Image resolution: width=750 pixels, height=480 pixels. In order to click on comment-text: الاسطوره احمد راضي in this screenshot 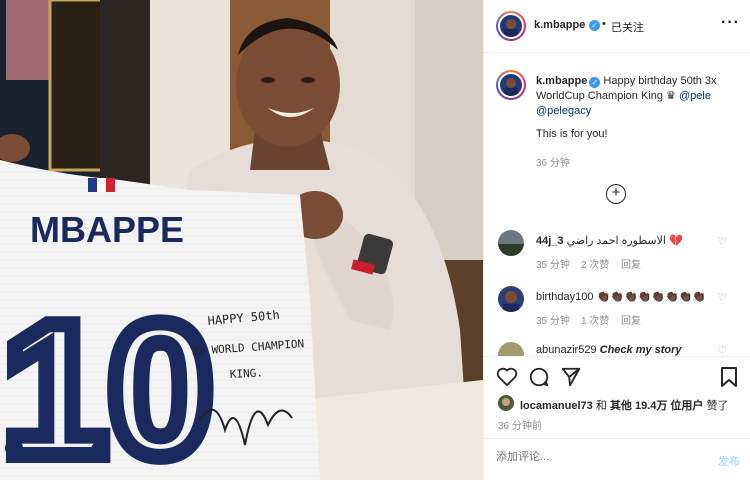, I will do `click(616, 241)`.